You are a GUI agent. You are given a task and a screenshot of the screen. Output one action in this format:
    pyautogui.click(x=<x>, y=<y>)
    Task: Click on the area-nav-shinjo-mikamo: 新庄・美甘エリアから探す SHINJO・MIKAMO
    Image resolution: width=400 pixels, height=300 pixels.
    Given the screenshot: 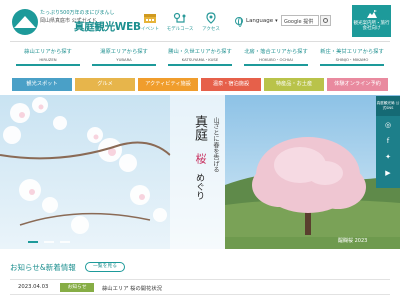 What is the action you would take?
    pyautogui.click(x=352, y=54)
    